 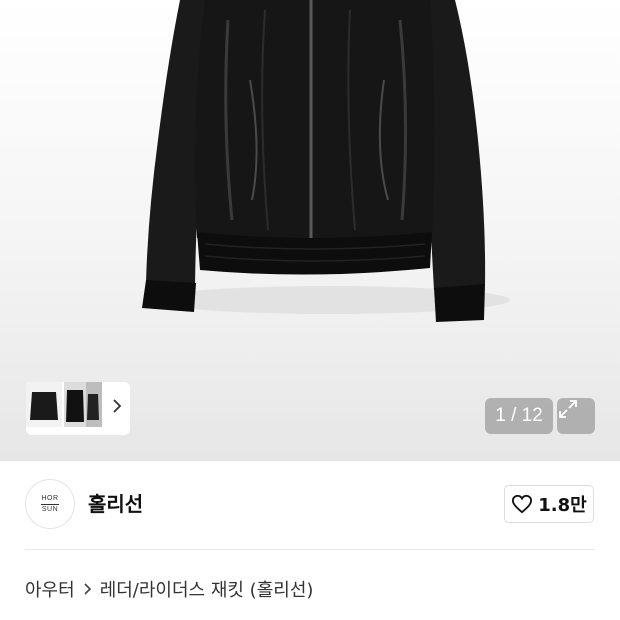 I want to click on heart-icon, so click(x=522, y=504).